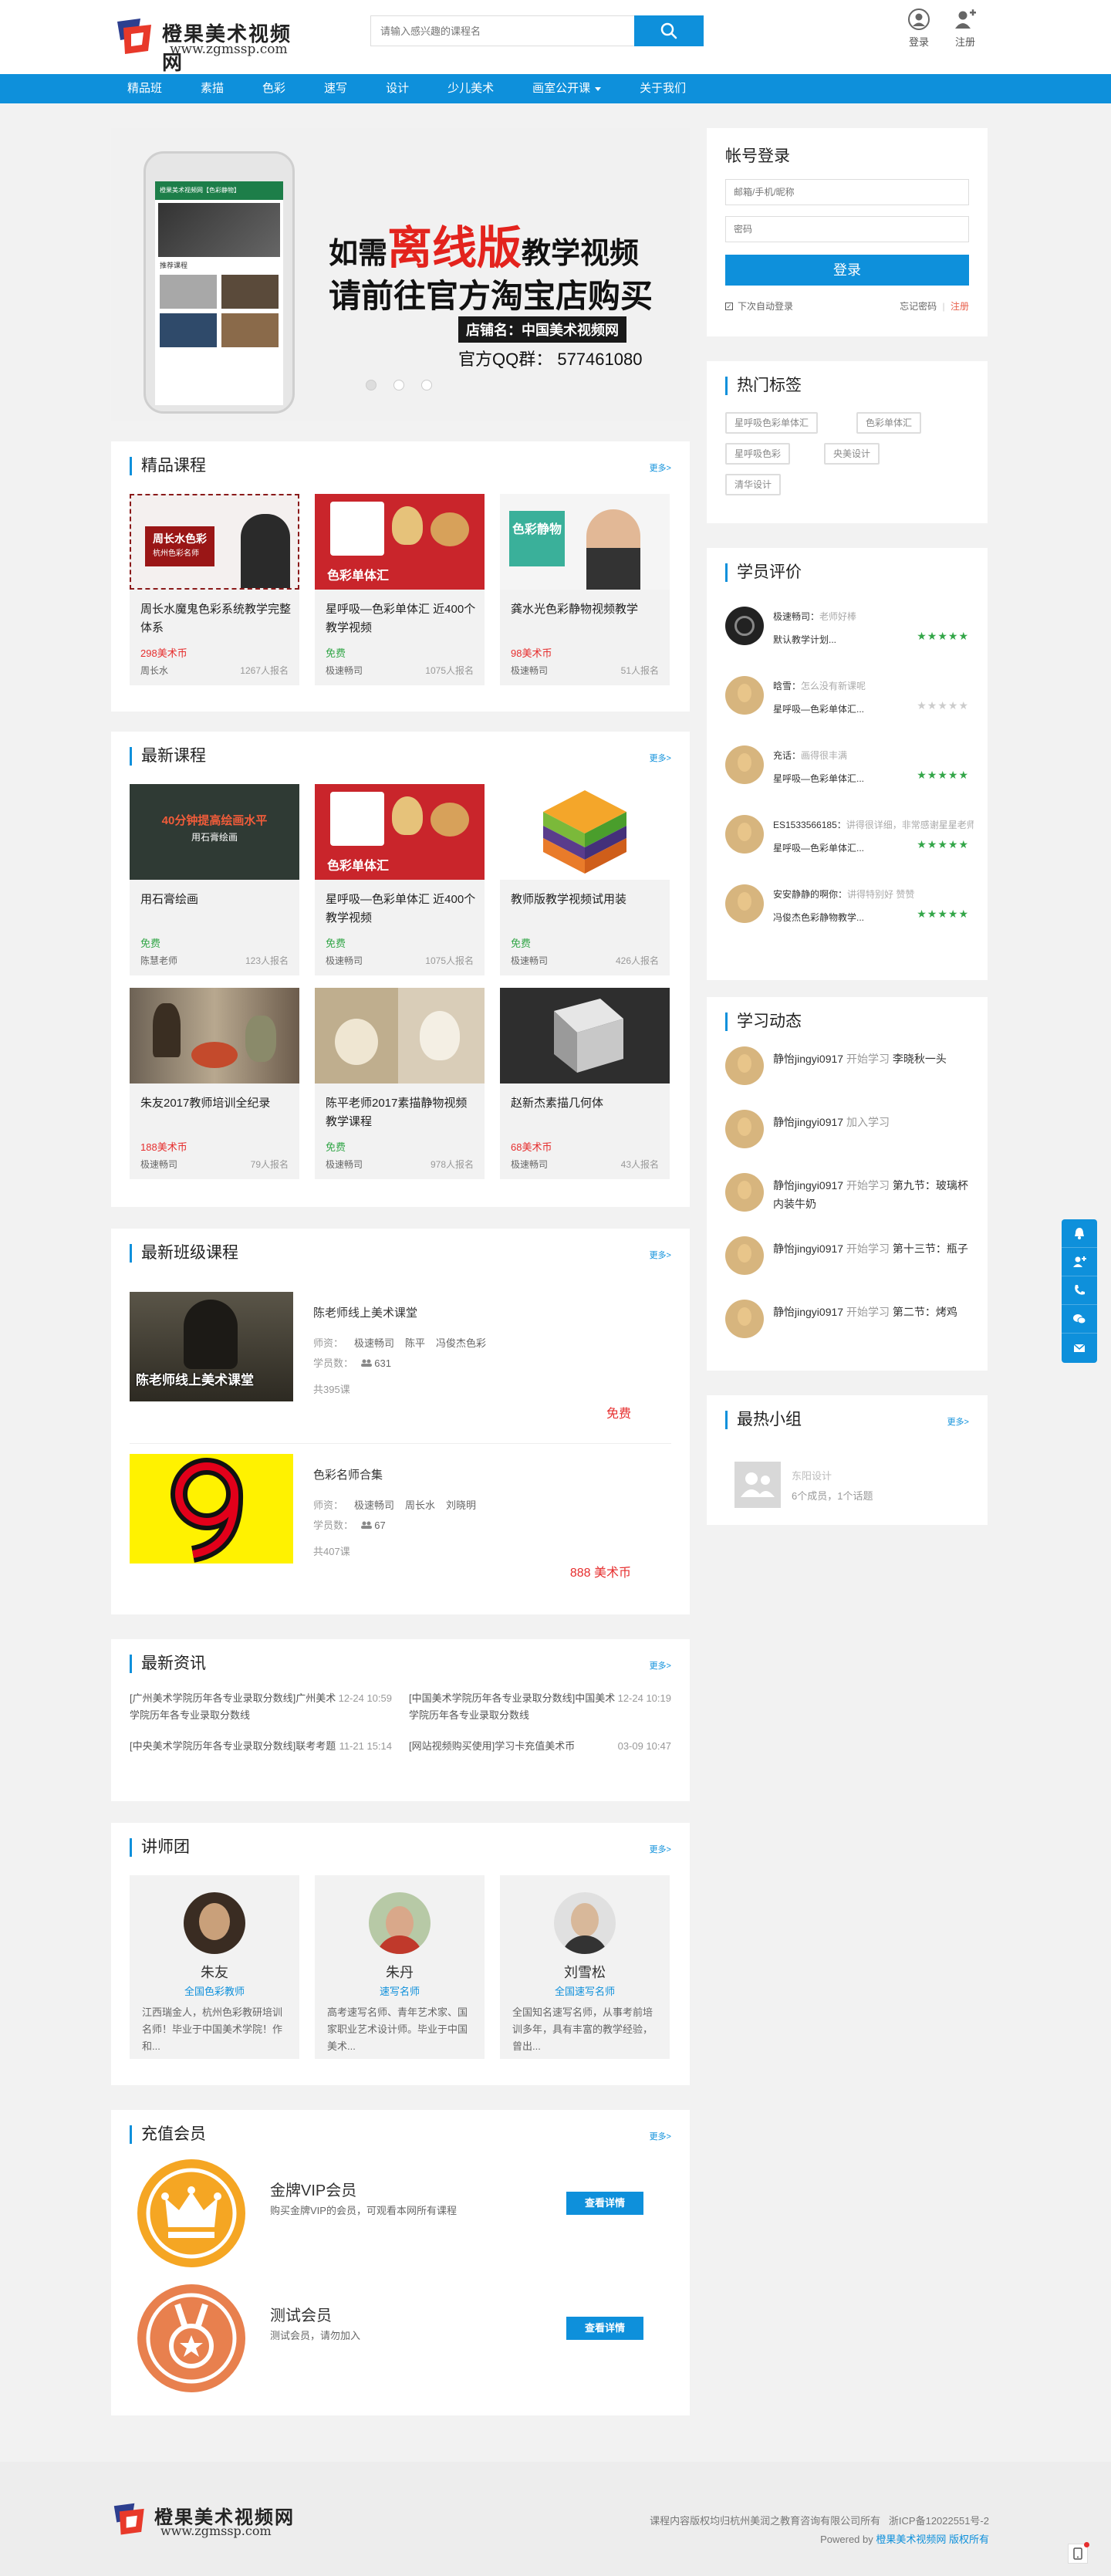 Image resolution: width=1111 pixels, height=2576 pixels. I want to click on nav-item-dropdown: 画室公开课, so click(566, 88).